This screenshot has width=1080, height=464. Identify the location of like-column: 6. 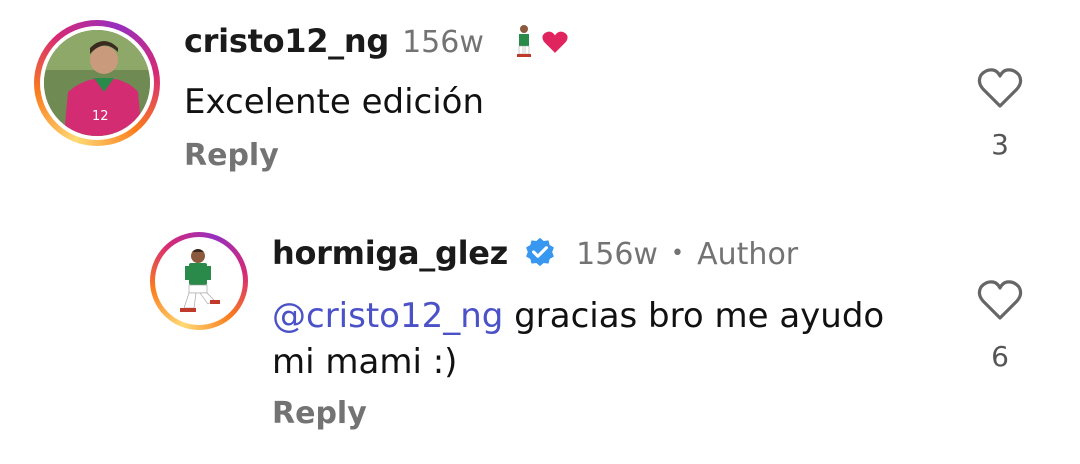
(1000, 325).